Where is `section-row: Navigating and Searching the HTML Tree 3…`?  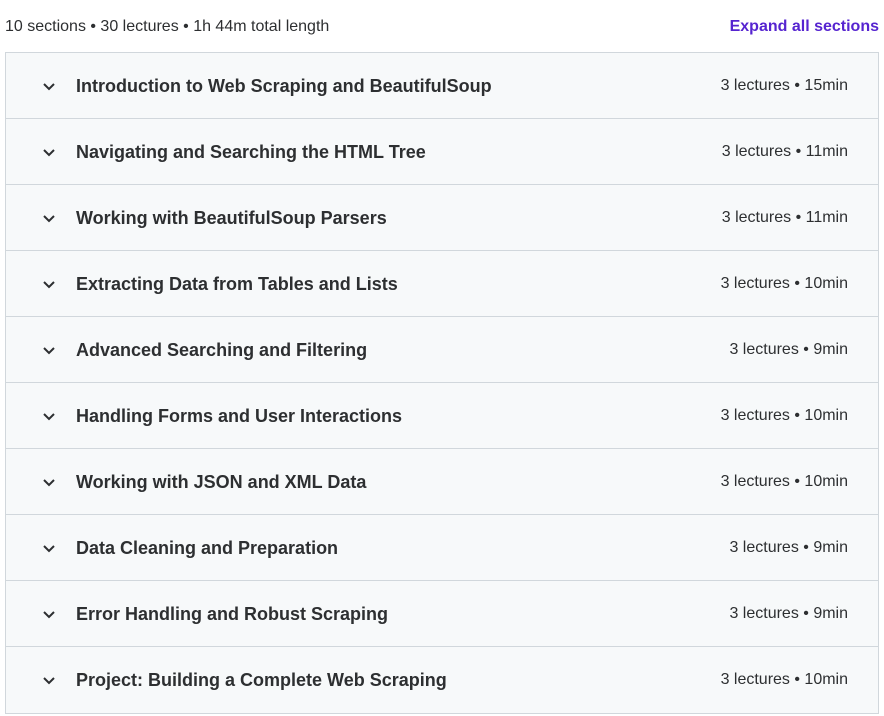 section-row: Navigating and Searching the HTML Tree 3… is located at coordinates (442, 152).